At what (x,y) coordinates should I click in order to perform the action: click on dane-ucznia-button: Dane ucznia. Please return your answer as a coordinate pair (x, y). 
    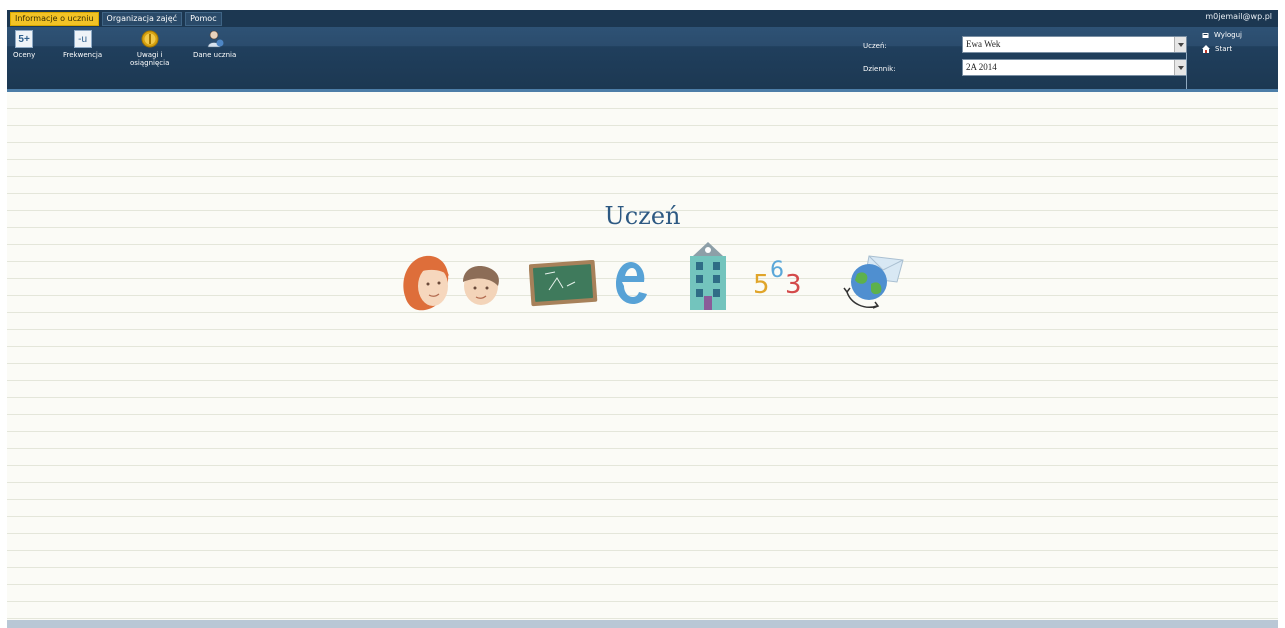
    Looking at the image, I should click on (214, 44).